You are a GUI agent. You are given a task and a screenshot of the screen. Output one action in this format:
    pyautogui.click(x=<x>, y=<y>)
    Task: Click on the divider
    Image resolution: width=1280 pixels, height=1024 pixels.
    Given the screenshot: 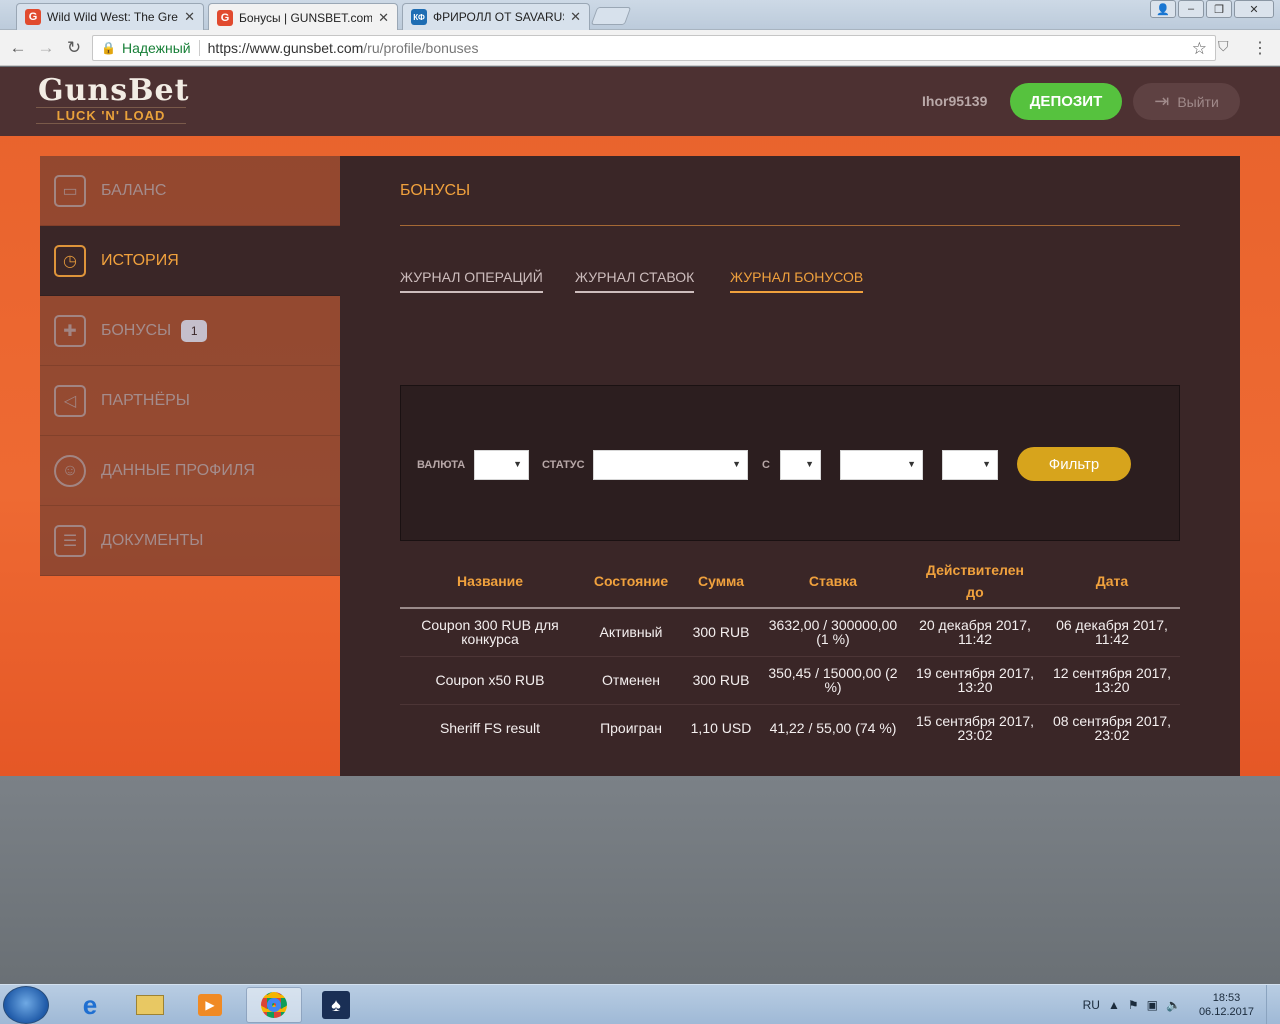 What is the action you would take?
    pyautogui.click(x=199, y=48)
    